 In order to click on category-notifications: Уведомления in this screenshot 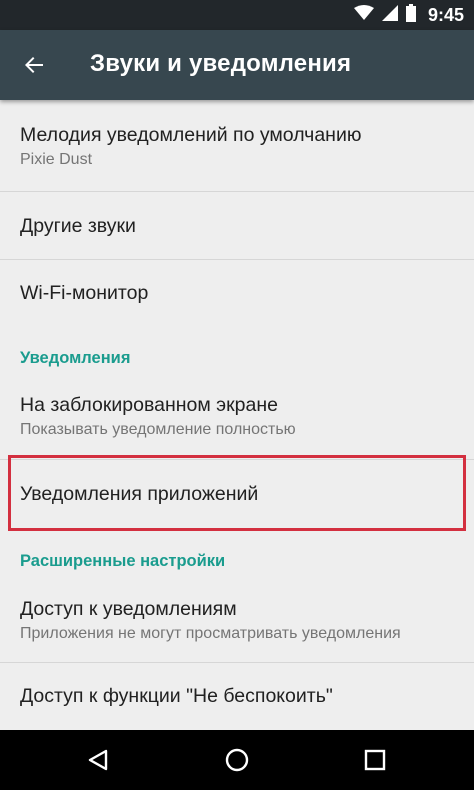, I will do `click(75, 358)`.